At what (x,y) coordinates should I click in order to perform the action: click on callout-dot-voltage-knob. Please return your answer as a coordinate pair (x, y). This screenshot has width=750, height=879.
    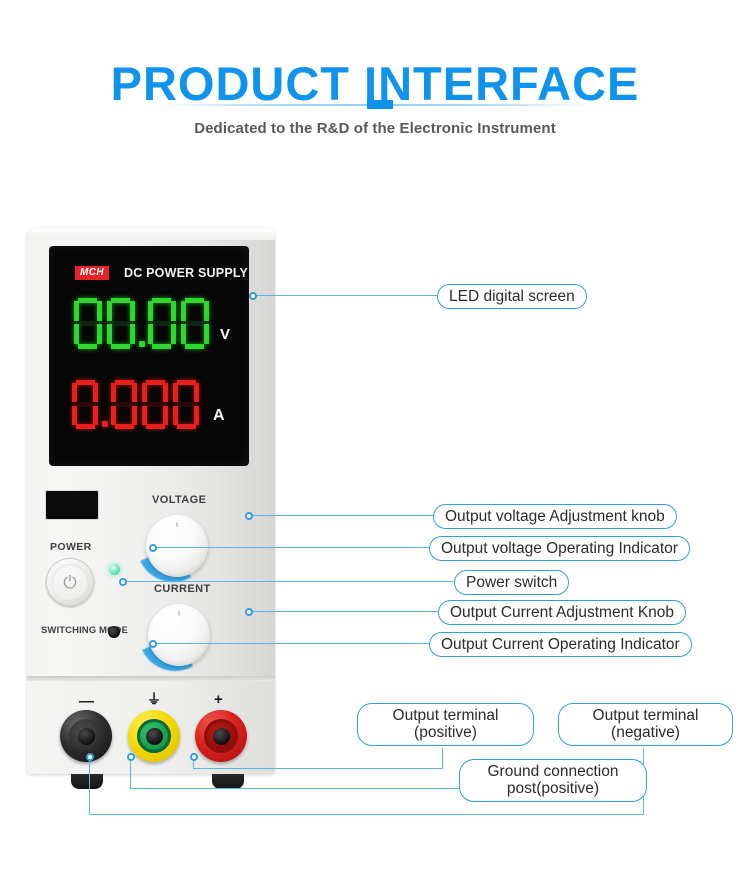
    Looking at the image, I should click on (249, 516).